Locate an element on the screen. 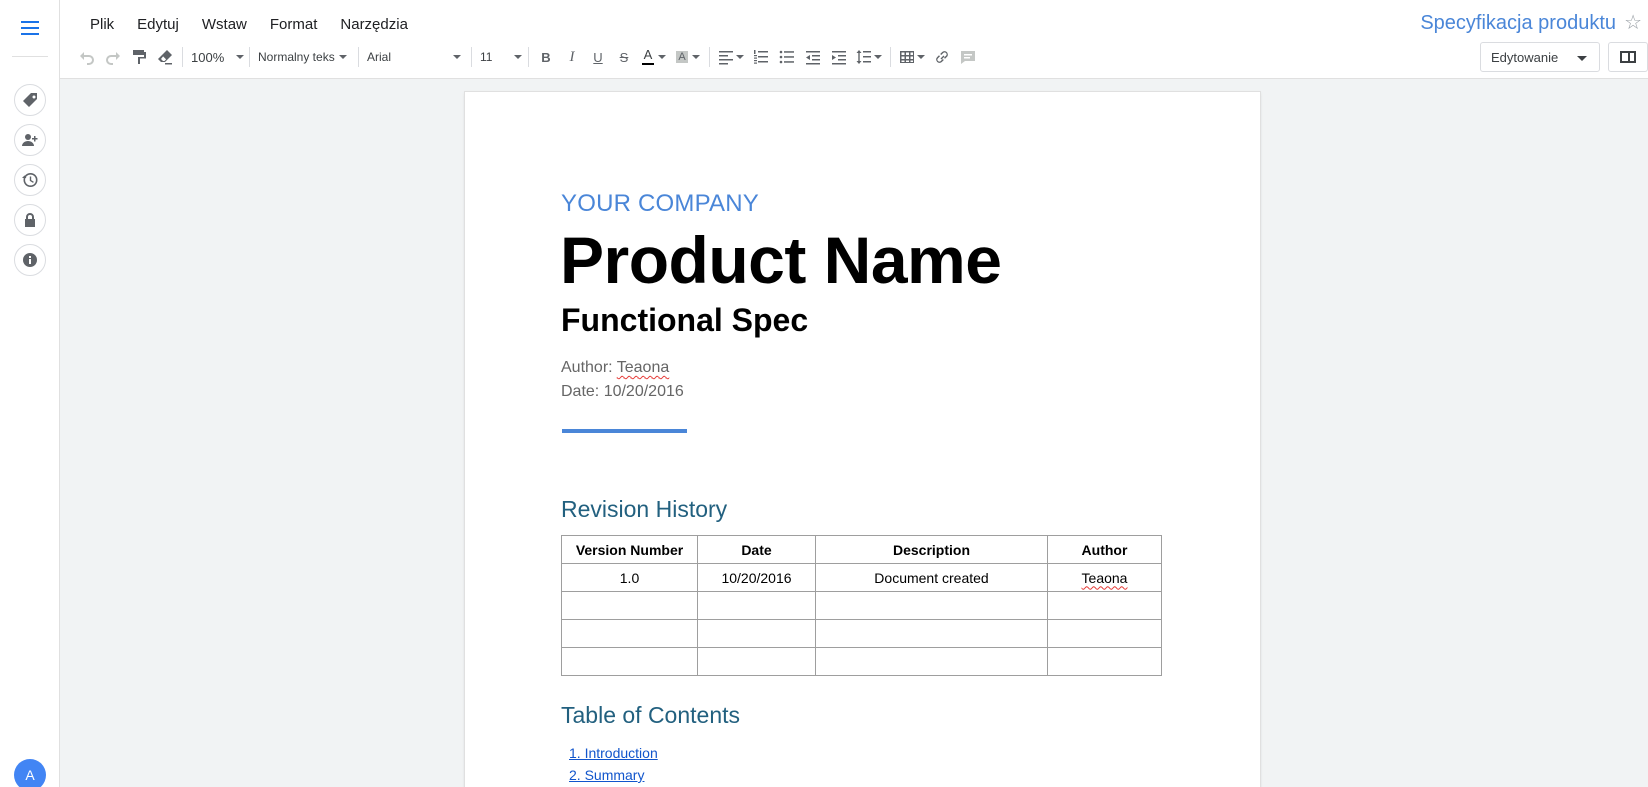  zoom-value: 100% is located at coordinates (208, 57).